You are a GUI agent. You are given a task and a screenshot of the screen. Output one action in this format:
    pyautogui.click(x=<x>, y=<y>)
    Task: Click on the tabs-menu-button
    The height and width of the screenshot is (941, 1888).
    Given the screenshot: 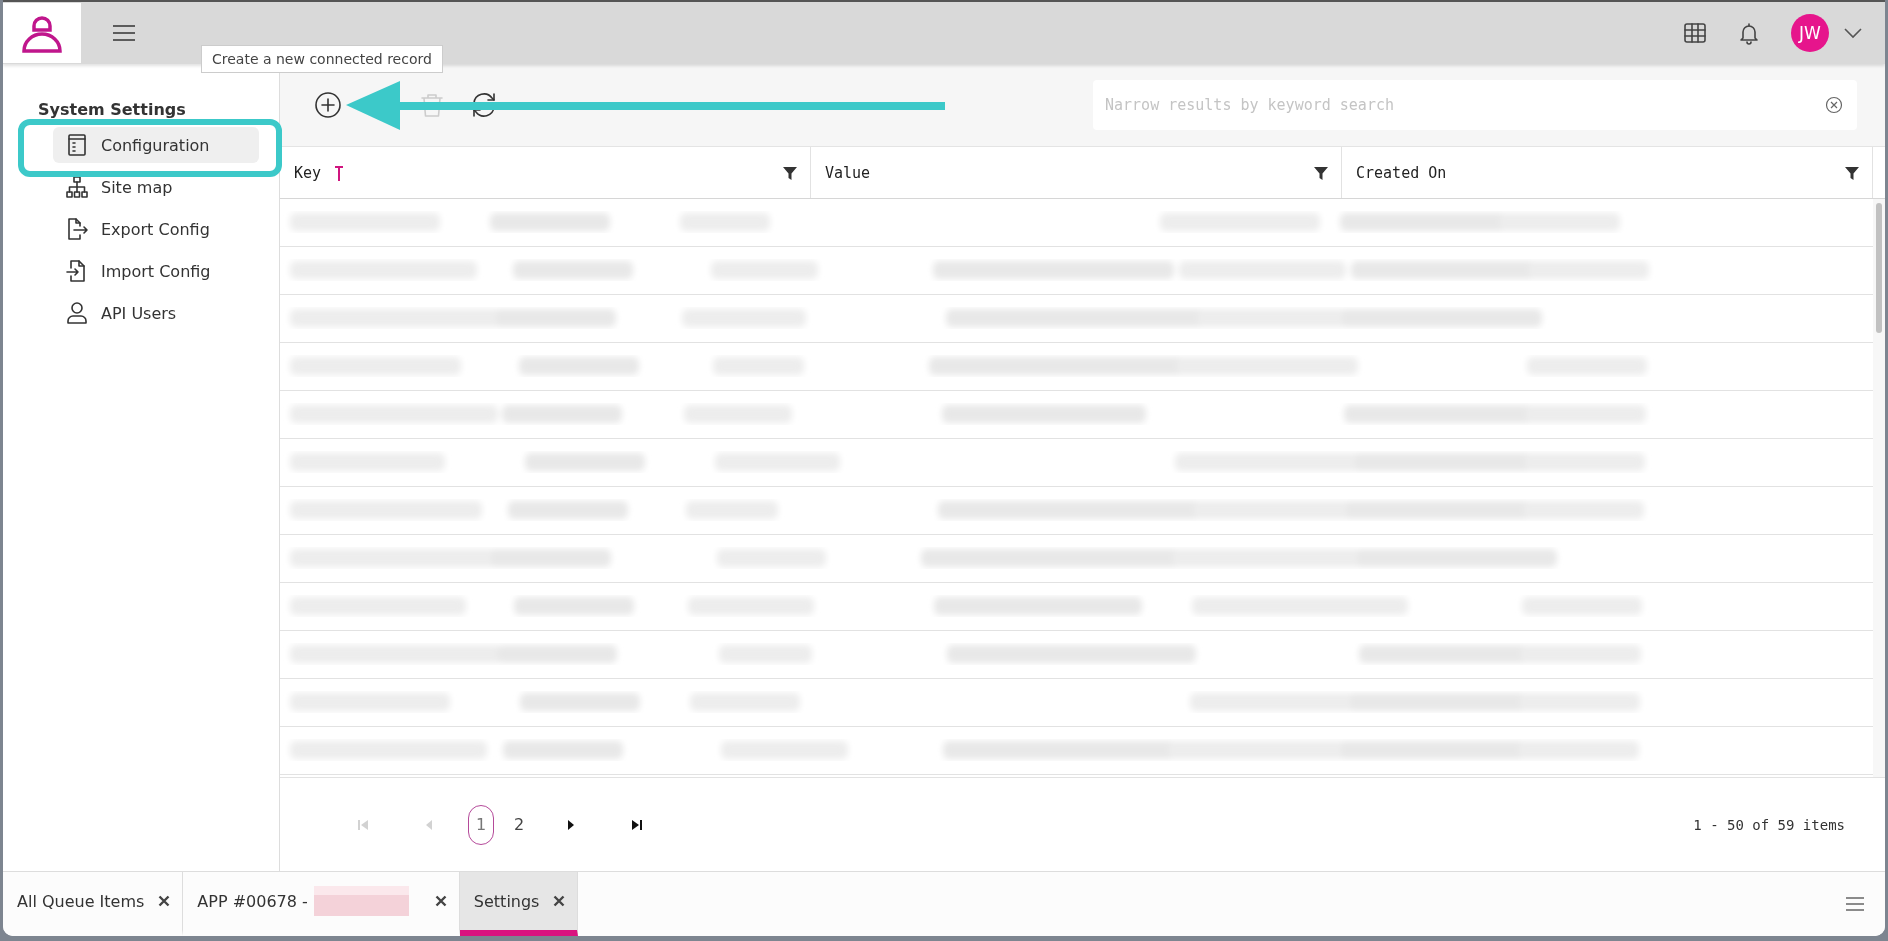 What is the action you would take?
    pyautogui.click(x=1855, y=904)
    